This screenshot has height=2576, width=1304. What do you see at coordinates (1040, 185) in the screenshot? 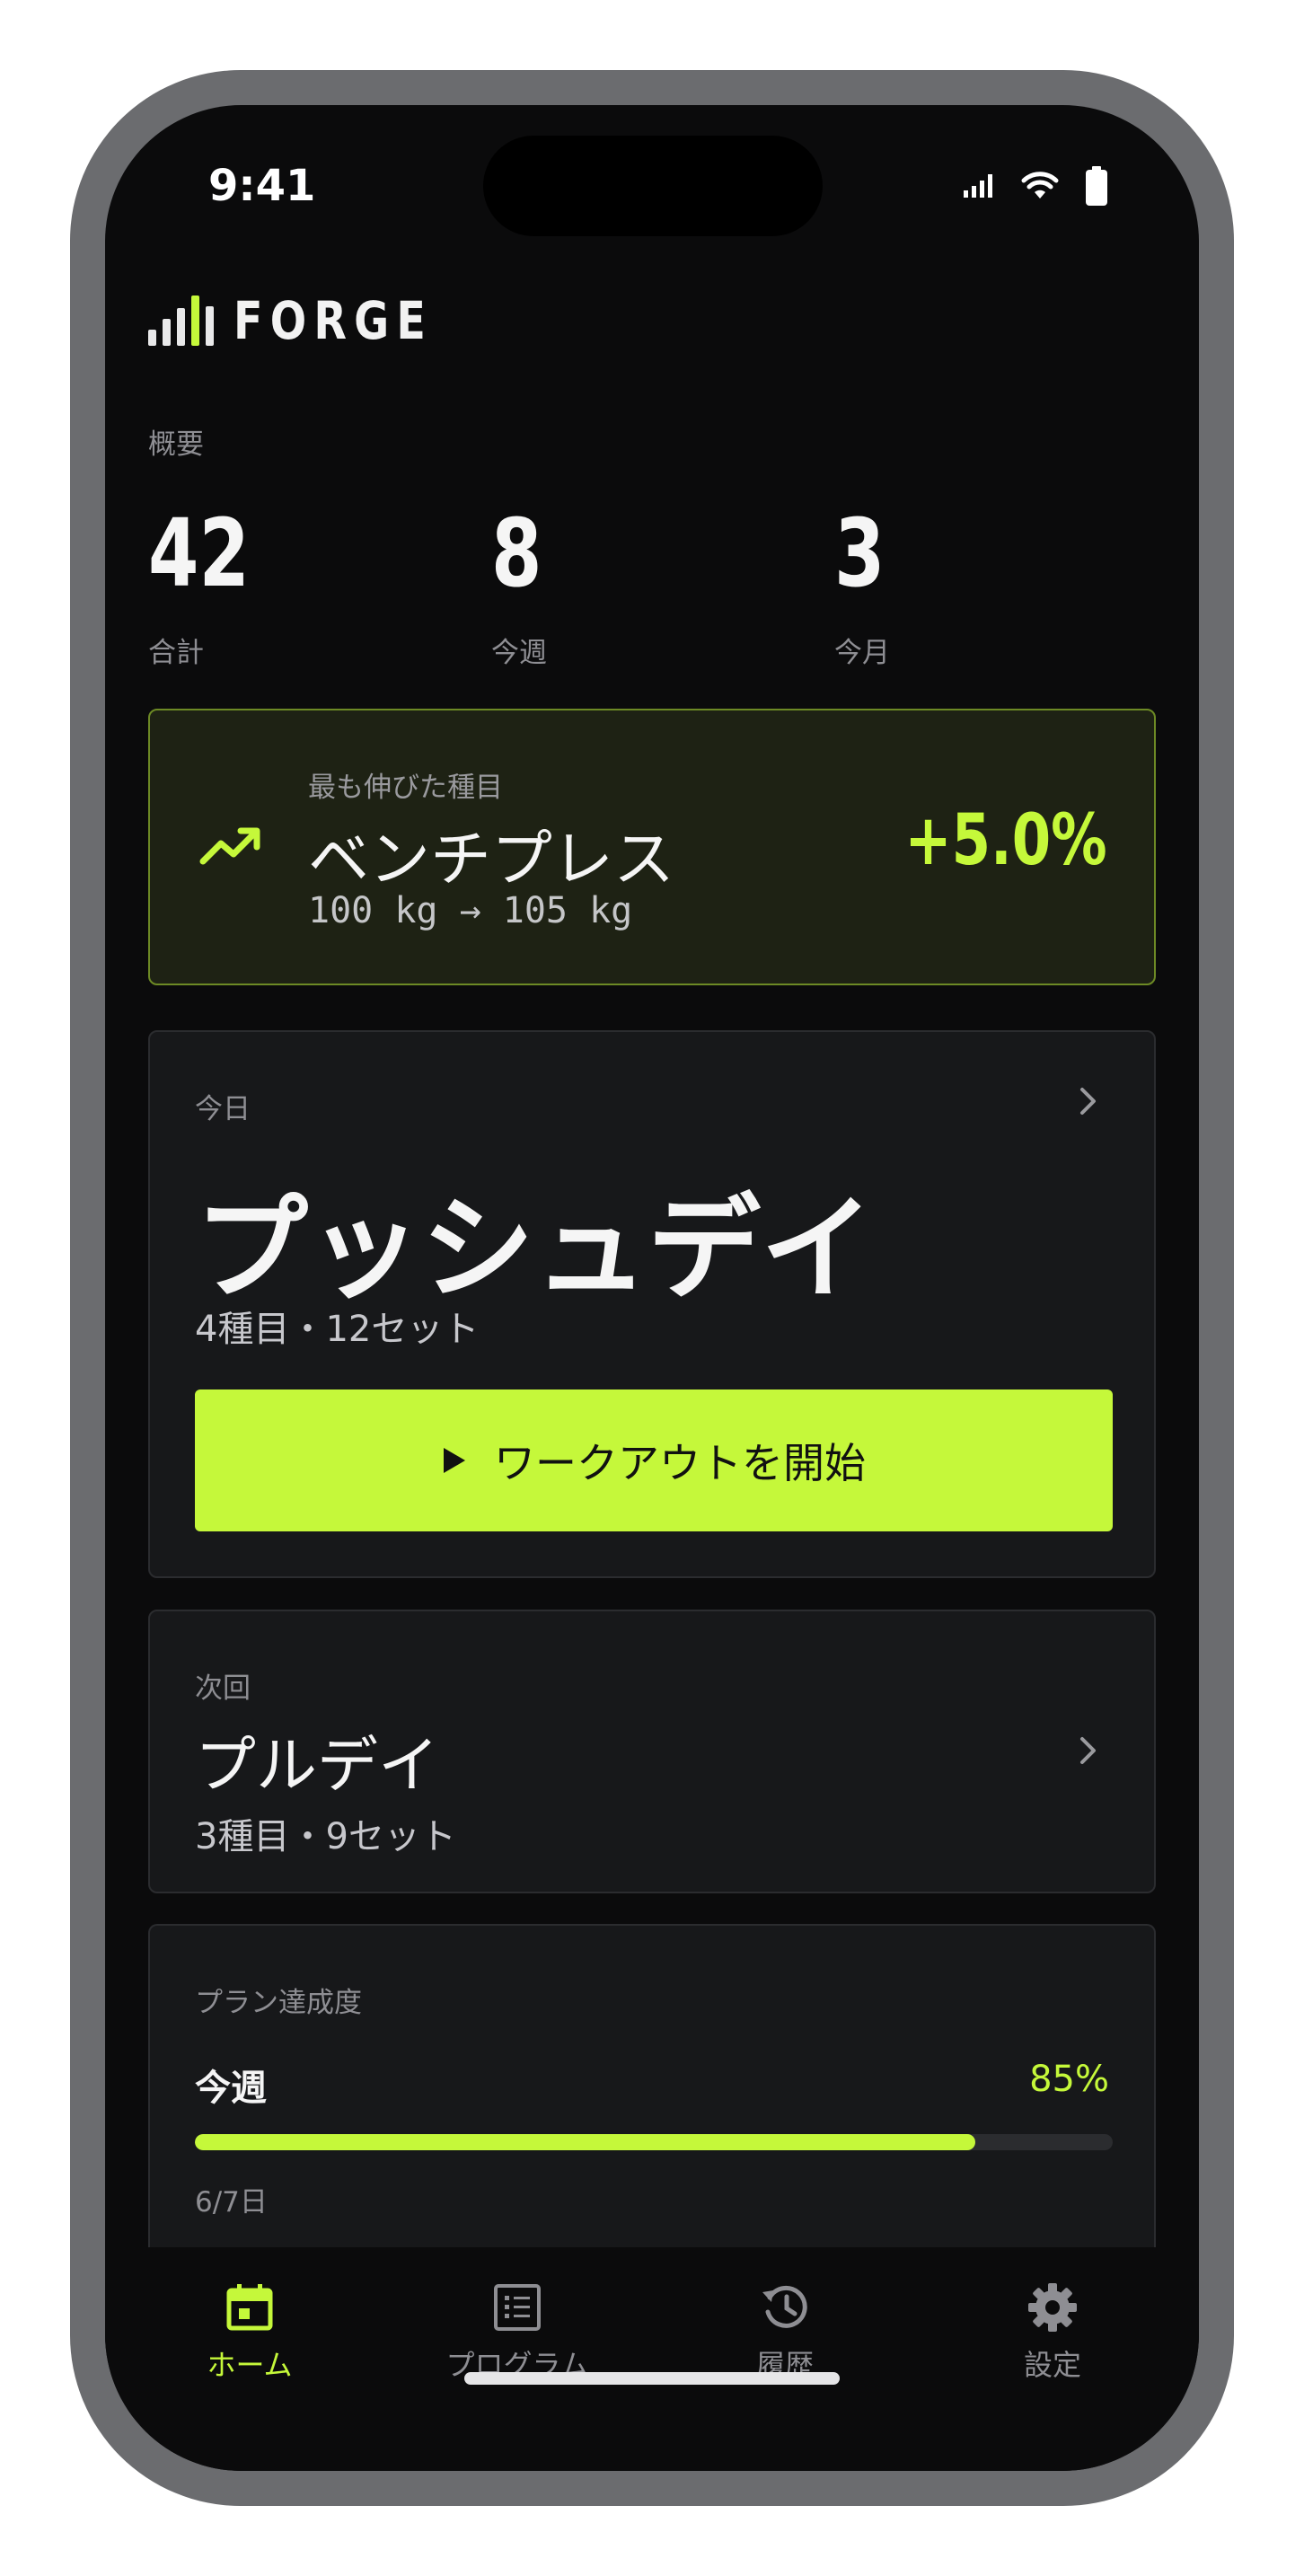
I see `wifi-icon` at bounding box center [1040, 185].